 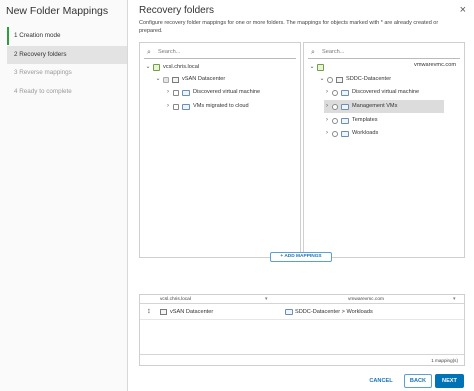 What do you see at coordinates (302, 359) in the screenshot?
I see `grid-footer: 1 mapping(s)` at bounding box center [302, 359].